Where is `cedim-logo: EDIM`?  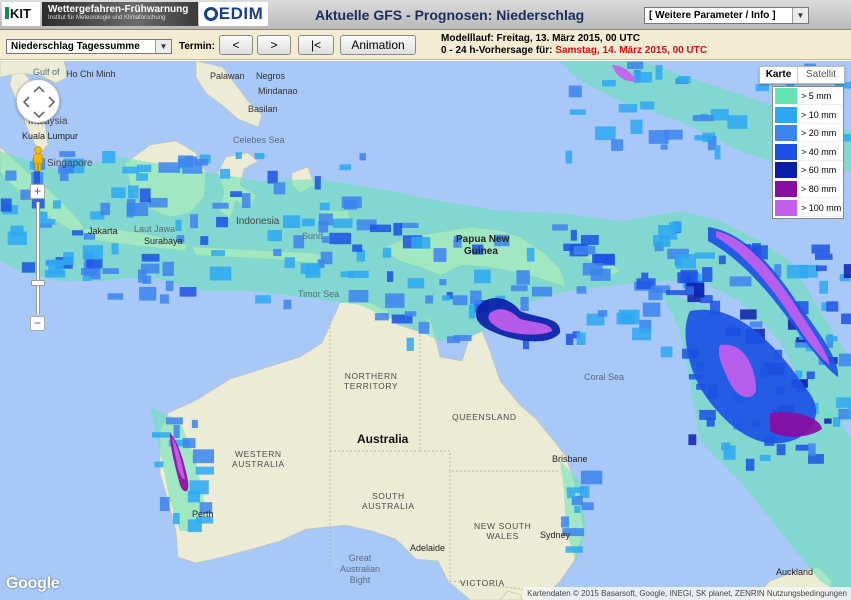
cedim-logo: EDIM is located at coordinates (233, 14).